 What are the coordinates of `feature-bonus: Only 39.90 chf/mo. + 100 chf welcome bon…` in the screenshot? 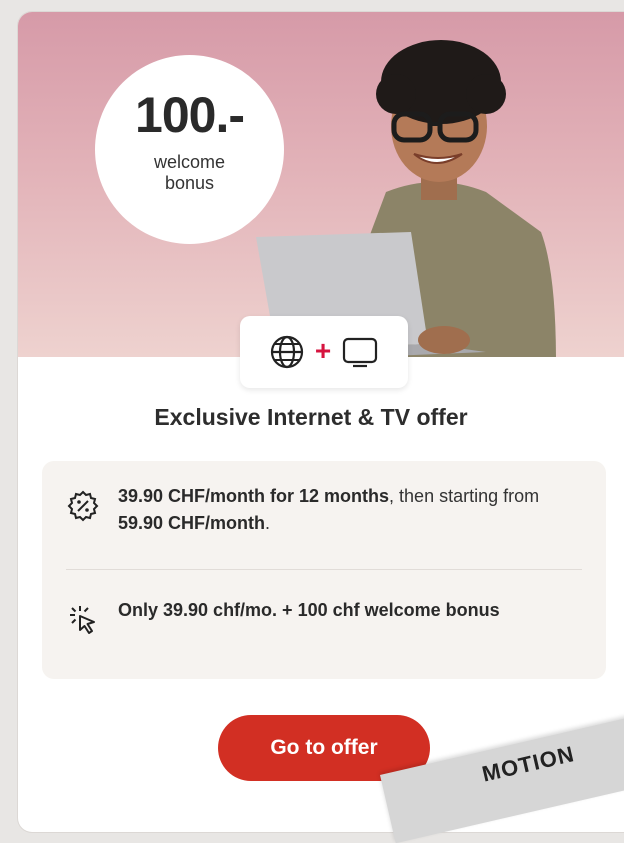 It's located at (326, 617).